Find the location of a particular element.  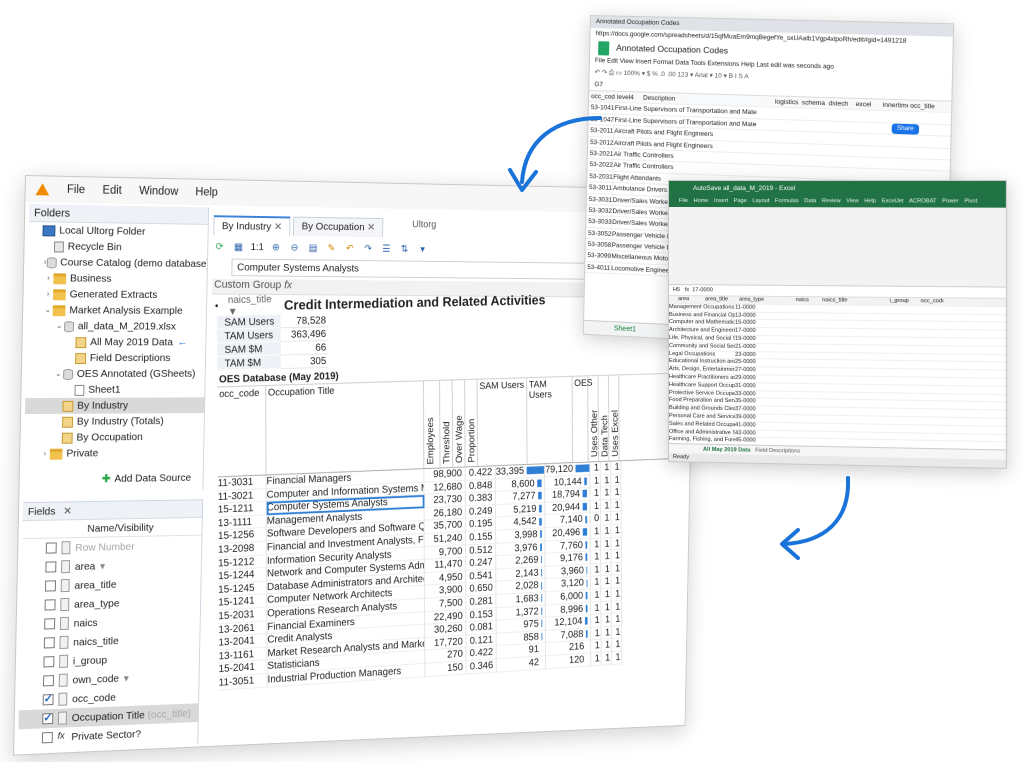

sheets-cell-code: 53-3032 is located at coordinates (599, 210).